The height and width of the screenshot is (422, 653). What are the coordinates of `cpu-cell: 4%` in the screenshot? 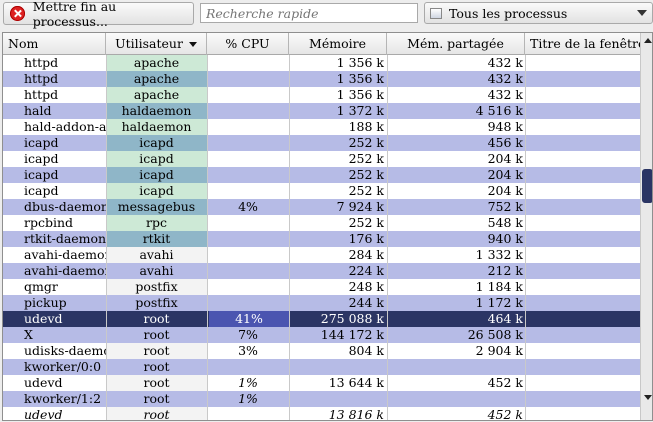 It's located at (248, 206).